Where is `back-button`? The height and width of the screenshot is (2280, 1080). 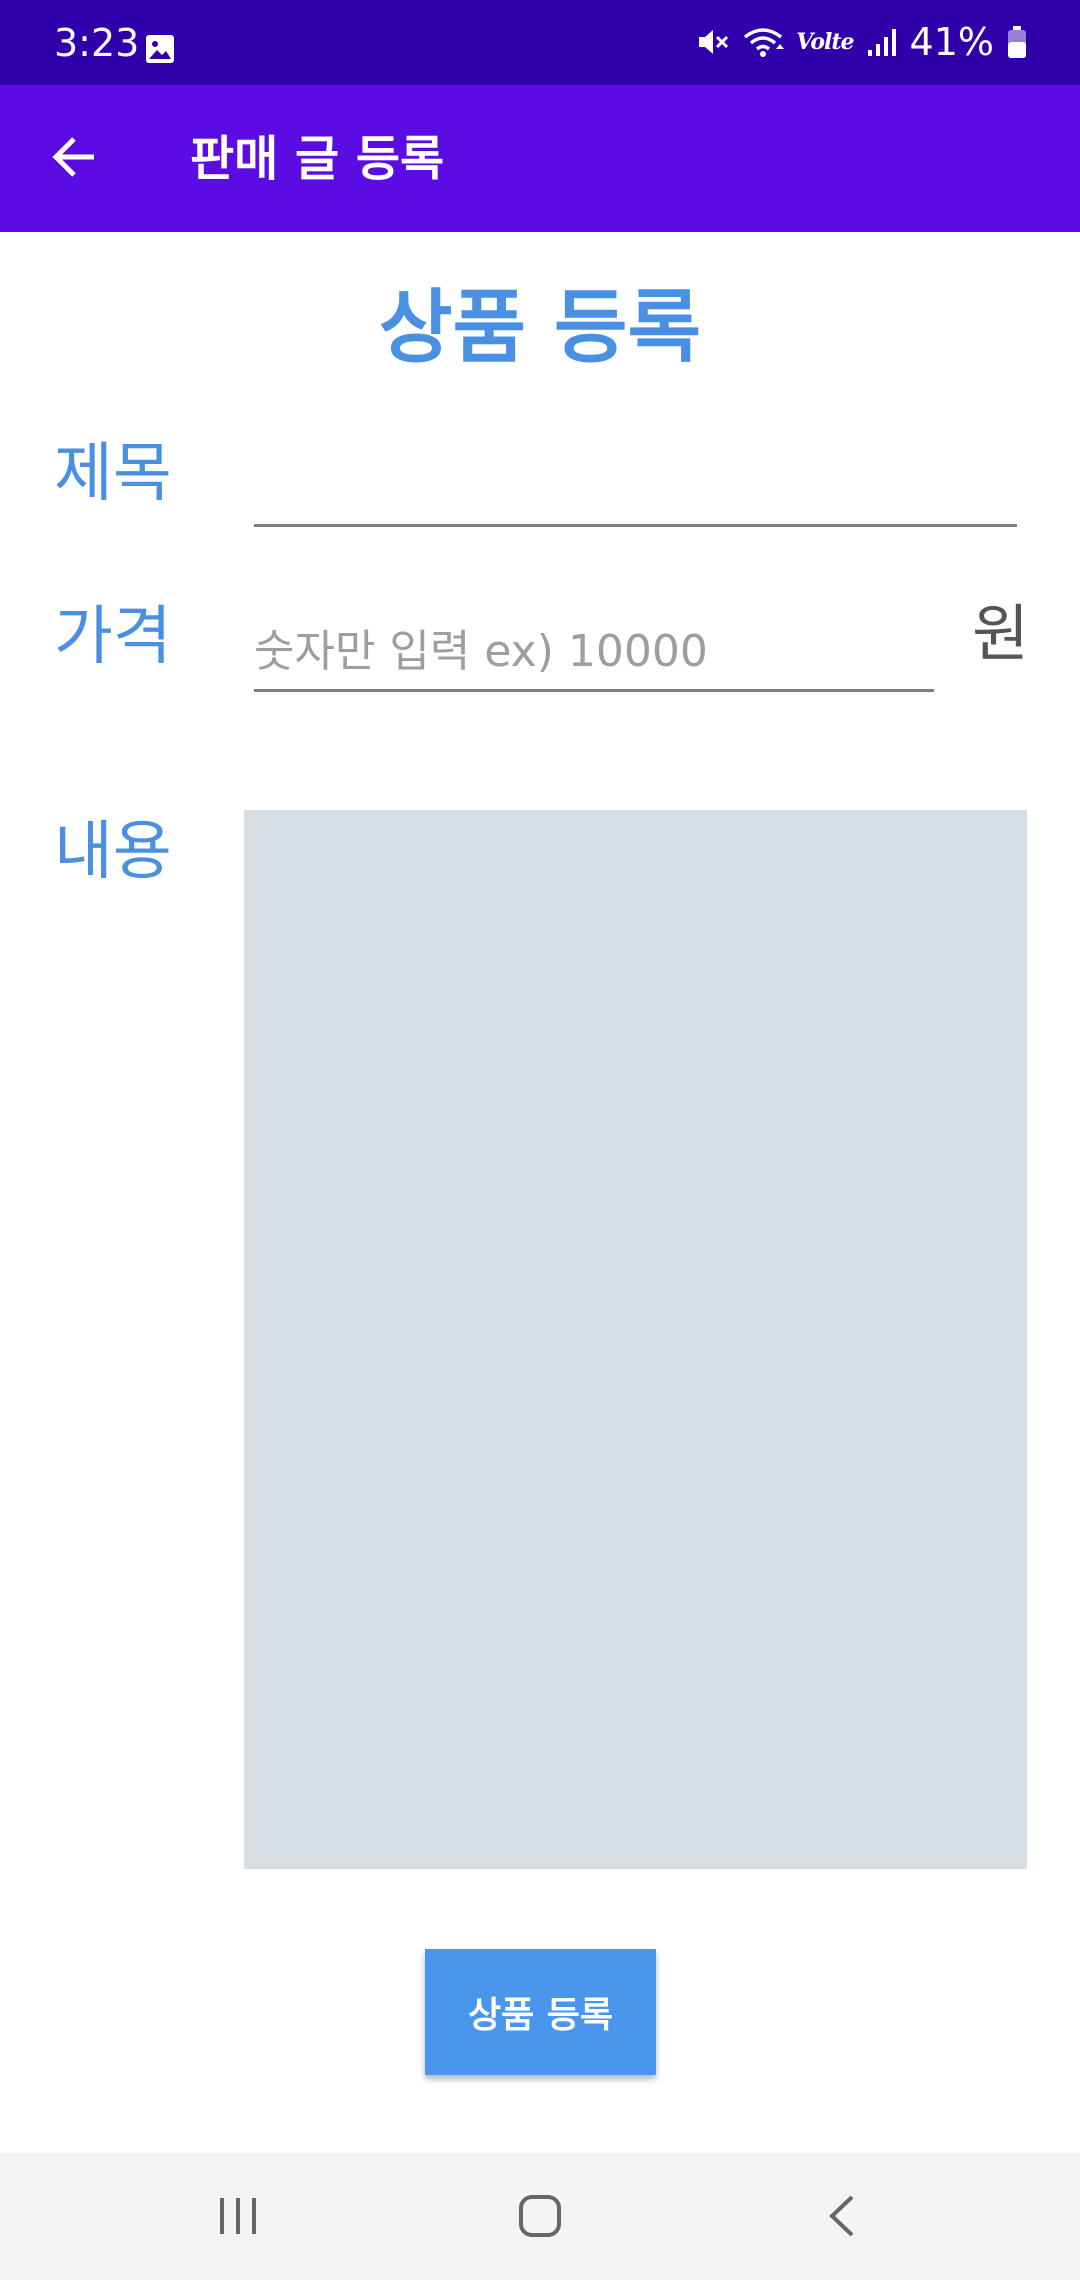 back-button is located at coordinates (74, 159).